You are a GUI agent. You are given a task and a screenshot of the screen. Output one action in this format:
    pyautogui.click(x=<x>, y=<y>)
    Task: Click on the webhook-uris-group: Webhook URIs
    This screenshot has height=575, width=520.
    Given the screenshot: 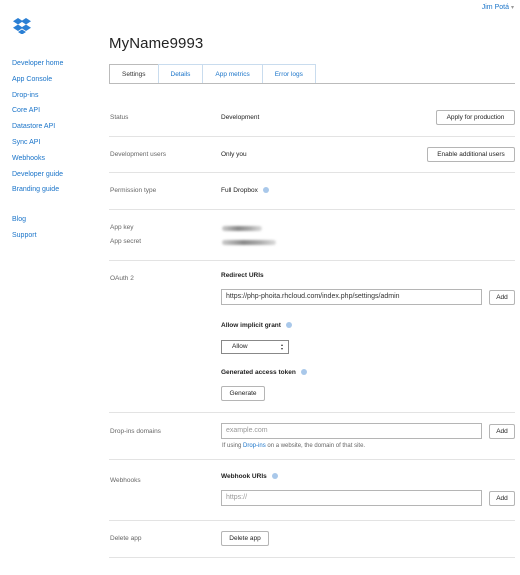 What is the action you would take?
    pyautogui.click(x=249, y=476)
    